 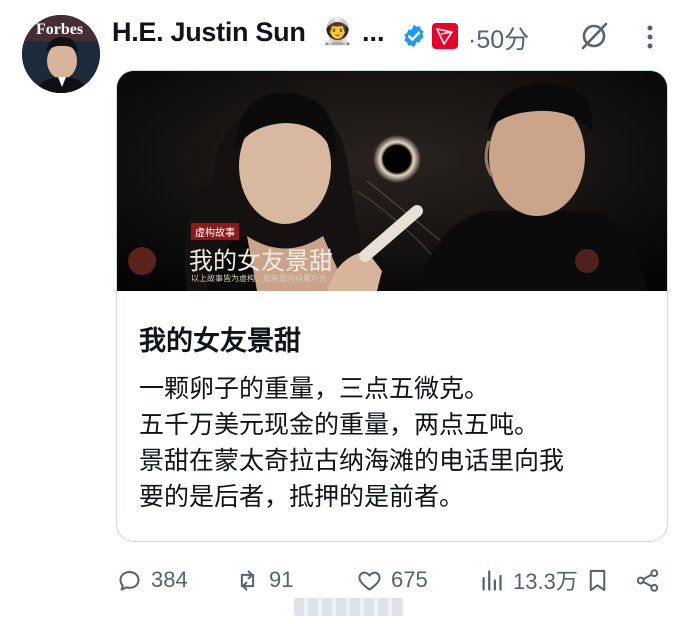 What do you see at coordinates (597, 580) in the screenshot?
I see `bookmark-icon` at bounding box center [597, 580].